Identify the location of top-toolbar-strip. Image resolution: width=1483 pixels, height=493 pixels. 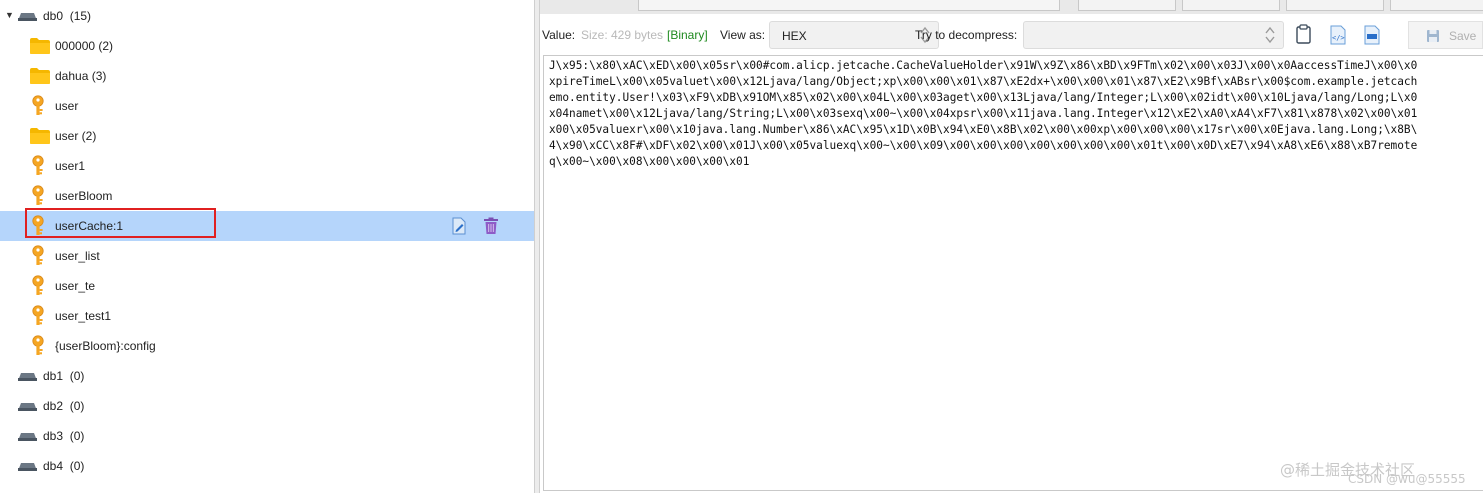
(1011, 7).